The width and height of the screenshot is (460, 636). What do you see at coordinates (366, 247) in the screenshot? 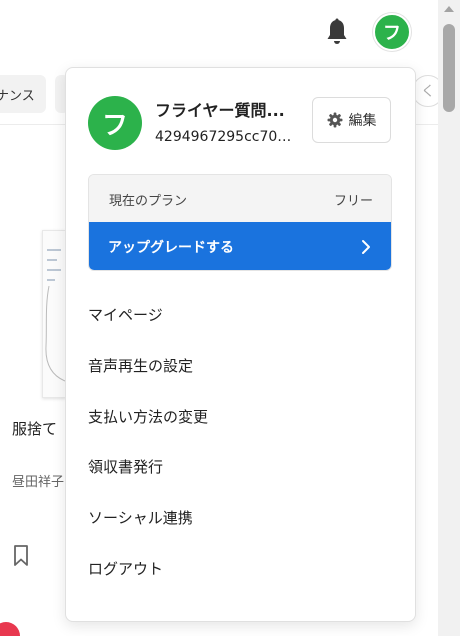
I see `chevron-right-icon` at bounding box center [366, 247].